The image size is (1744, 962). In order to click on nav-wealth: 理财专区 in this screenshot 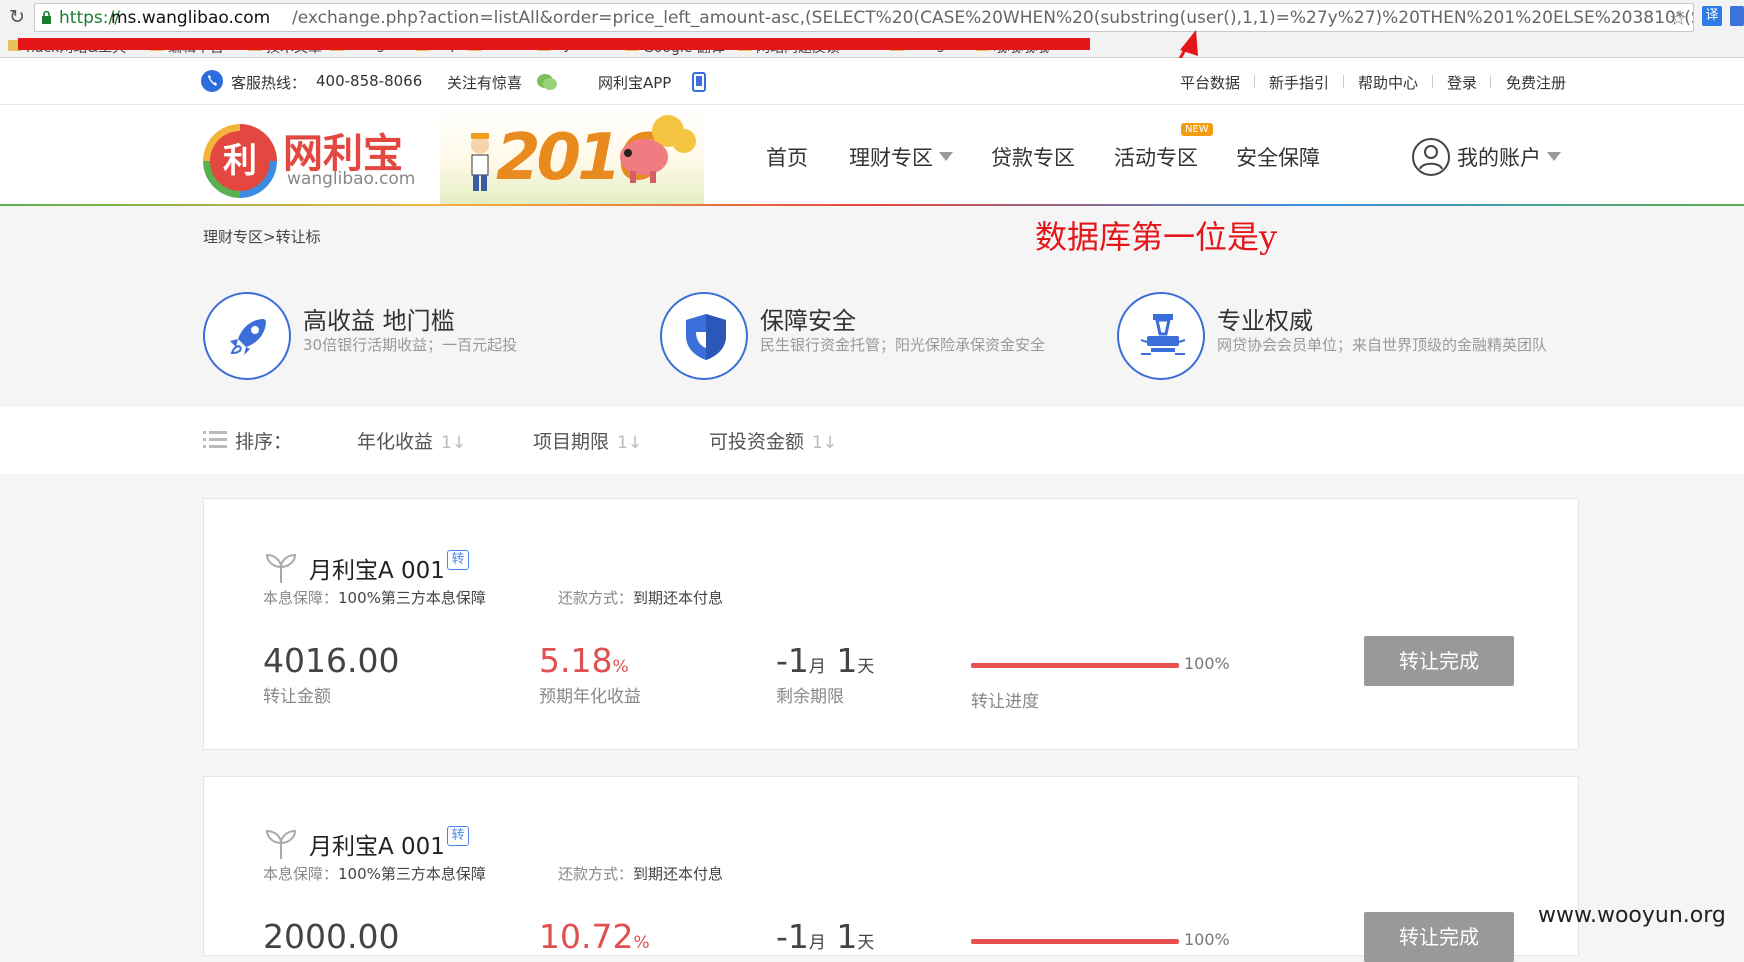, I will do `click(901, 157)`.